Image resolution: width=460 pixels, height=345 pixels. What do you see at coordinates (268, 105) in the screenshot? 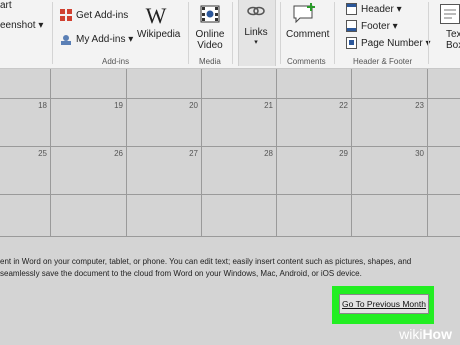
I see `date-number: 21` at bounding box center [268, 105].